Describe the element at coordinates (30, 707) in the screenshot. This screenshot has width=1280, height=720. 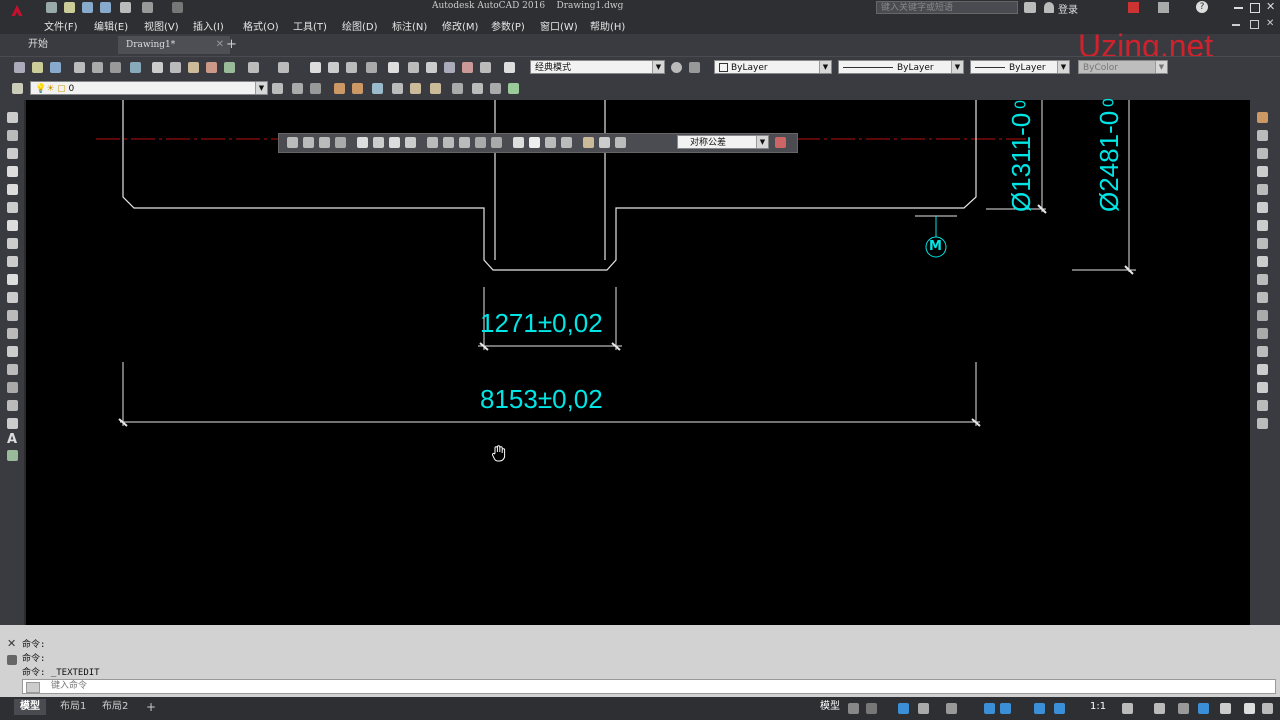
I see `tab-model: 模型` at that location.